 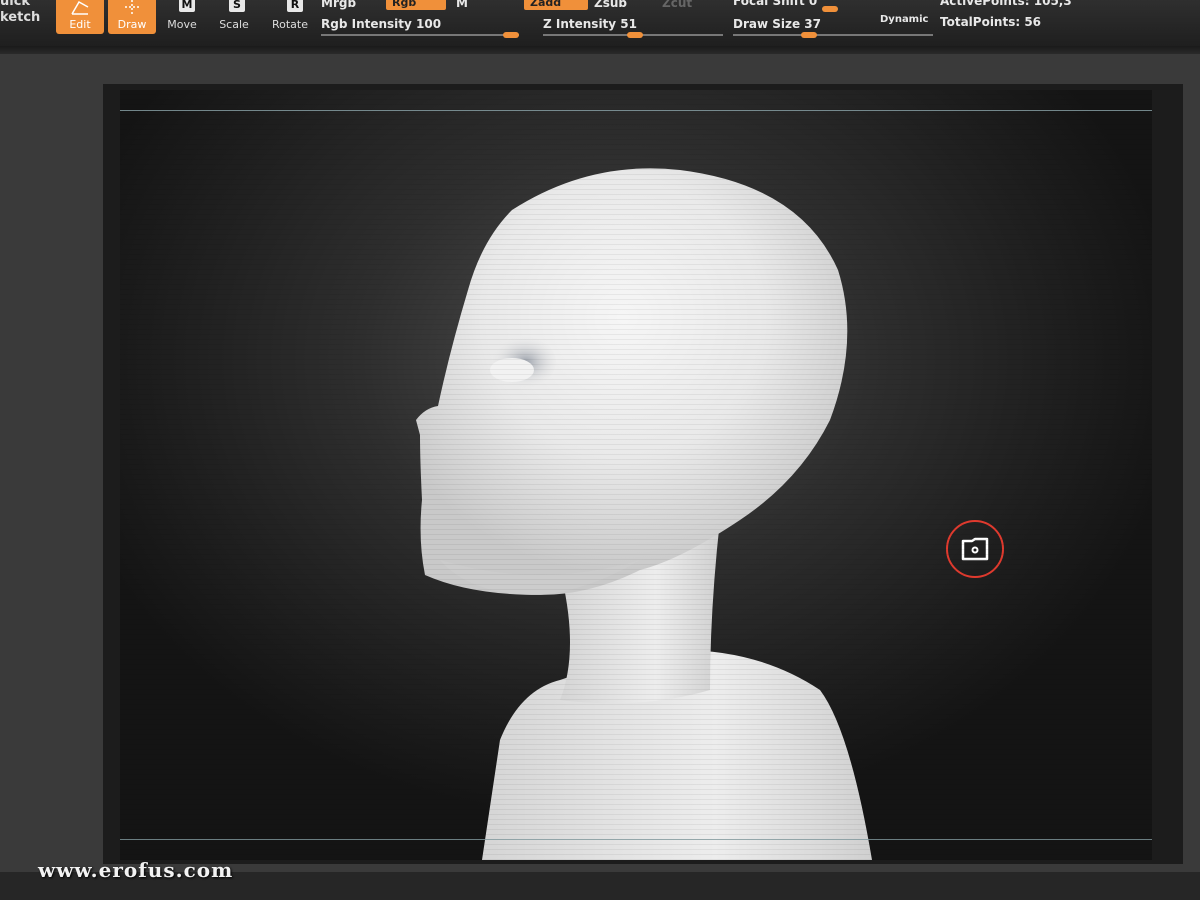 I want to click on floor-grid-icon, so click(x=975, y=549).